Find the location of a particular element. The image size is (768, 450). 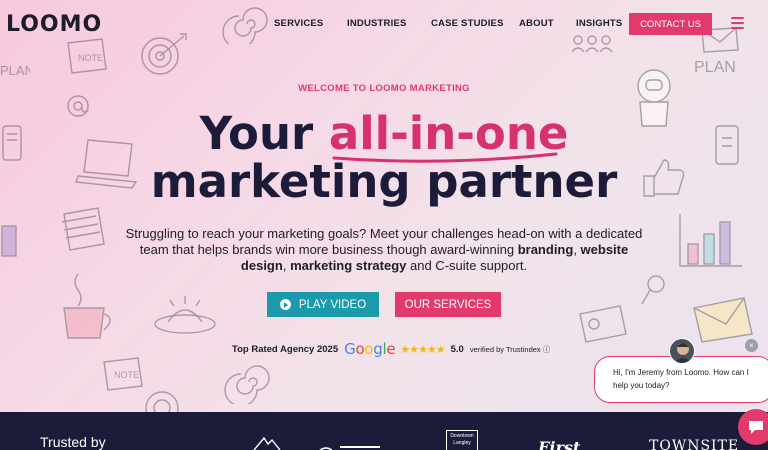

verified-by-label: verified by Trustindex ⓘ is located at coordinates (510, 349).